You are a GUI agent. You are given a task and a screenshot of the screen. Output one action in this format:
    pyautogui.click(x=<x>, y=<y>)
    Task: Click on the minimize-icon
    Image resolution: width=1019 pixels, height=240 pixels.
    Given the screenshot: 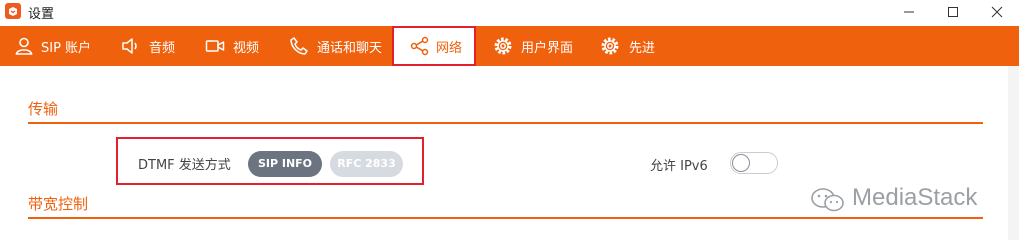 What is the action you would take?
    pyautogui.click(x=909, y=12)
    